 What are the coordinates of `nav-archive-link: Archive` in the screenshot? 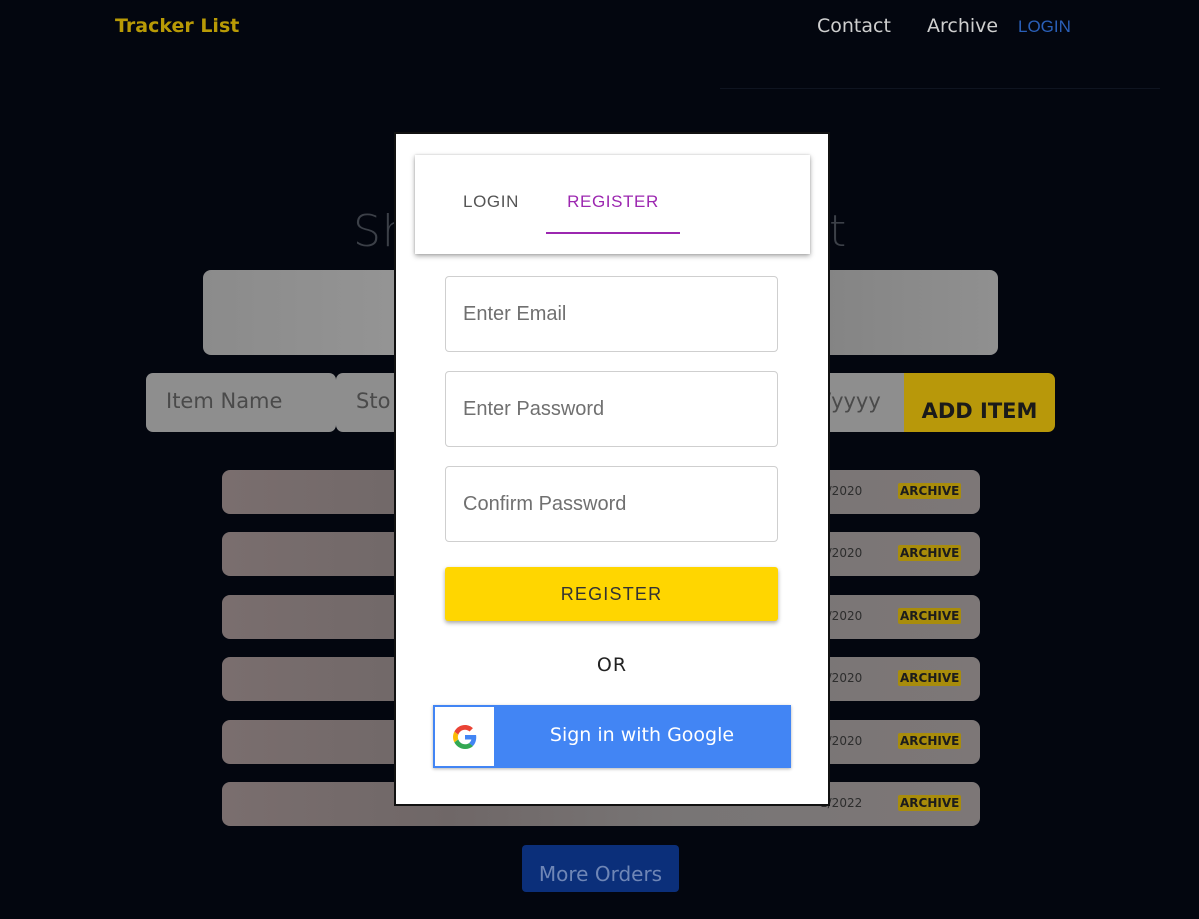 It's located at (962, 26).